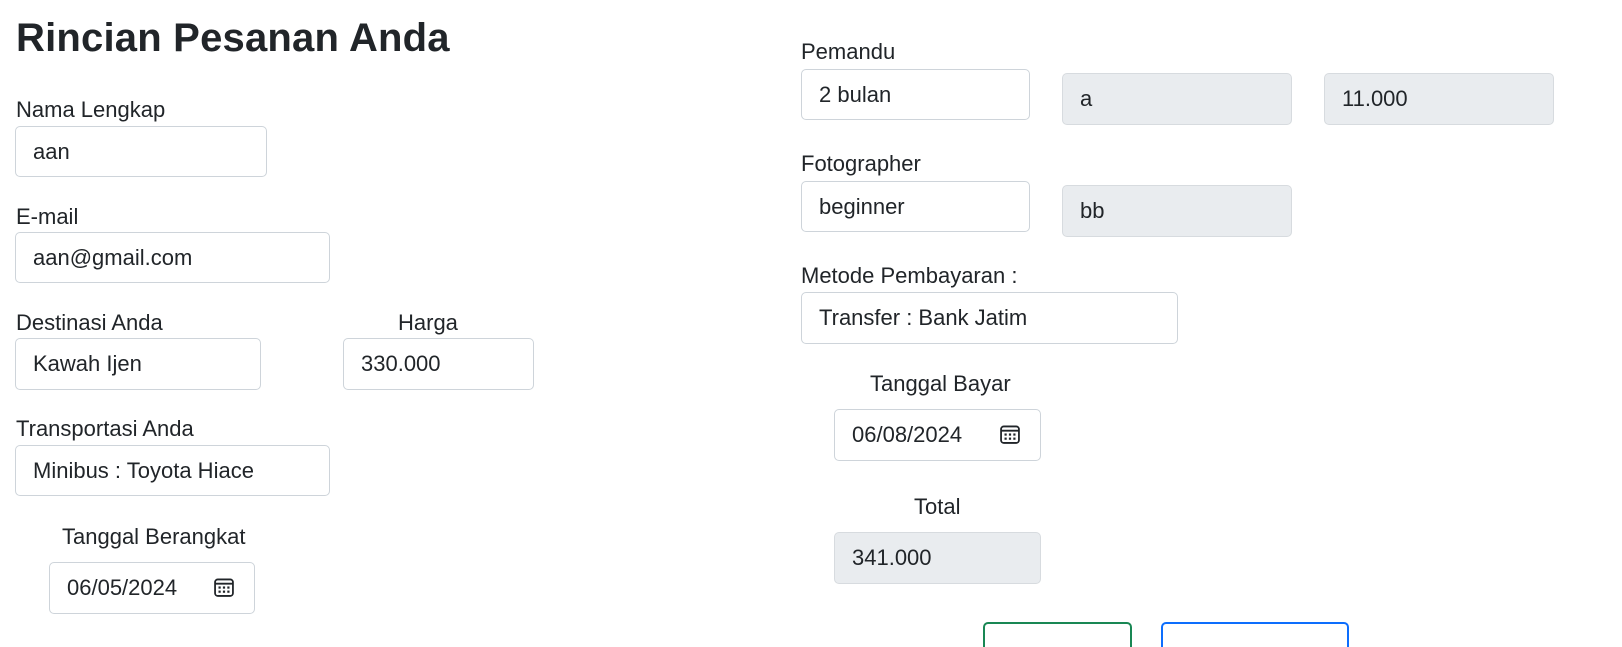  I want to click on total-field, so click(937, 558).